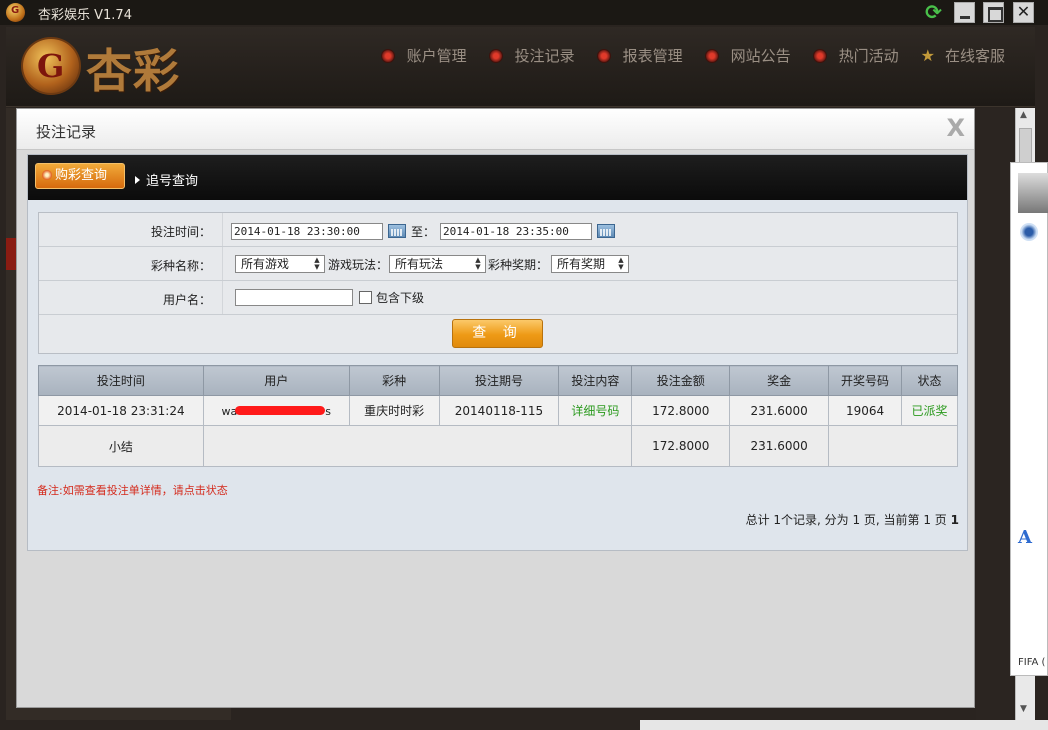 The height and width of the screenshot is (730, 1048). What do you see at coordinates (121, 380) in the screenshot?
I see `col-bet-time: 投注时间` at bounding box center [121, 380].